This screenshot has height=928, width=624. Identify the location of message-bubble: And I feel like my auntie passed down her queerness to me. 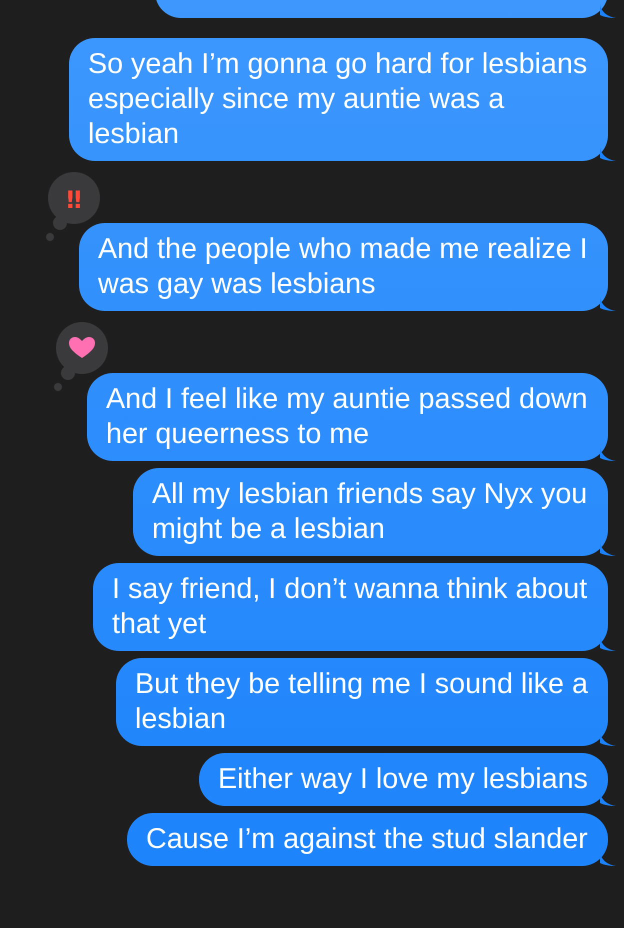
(347, 417).